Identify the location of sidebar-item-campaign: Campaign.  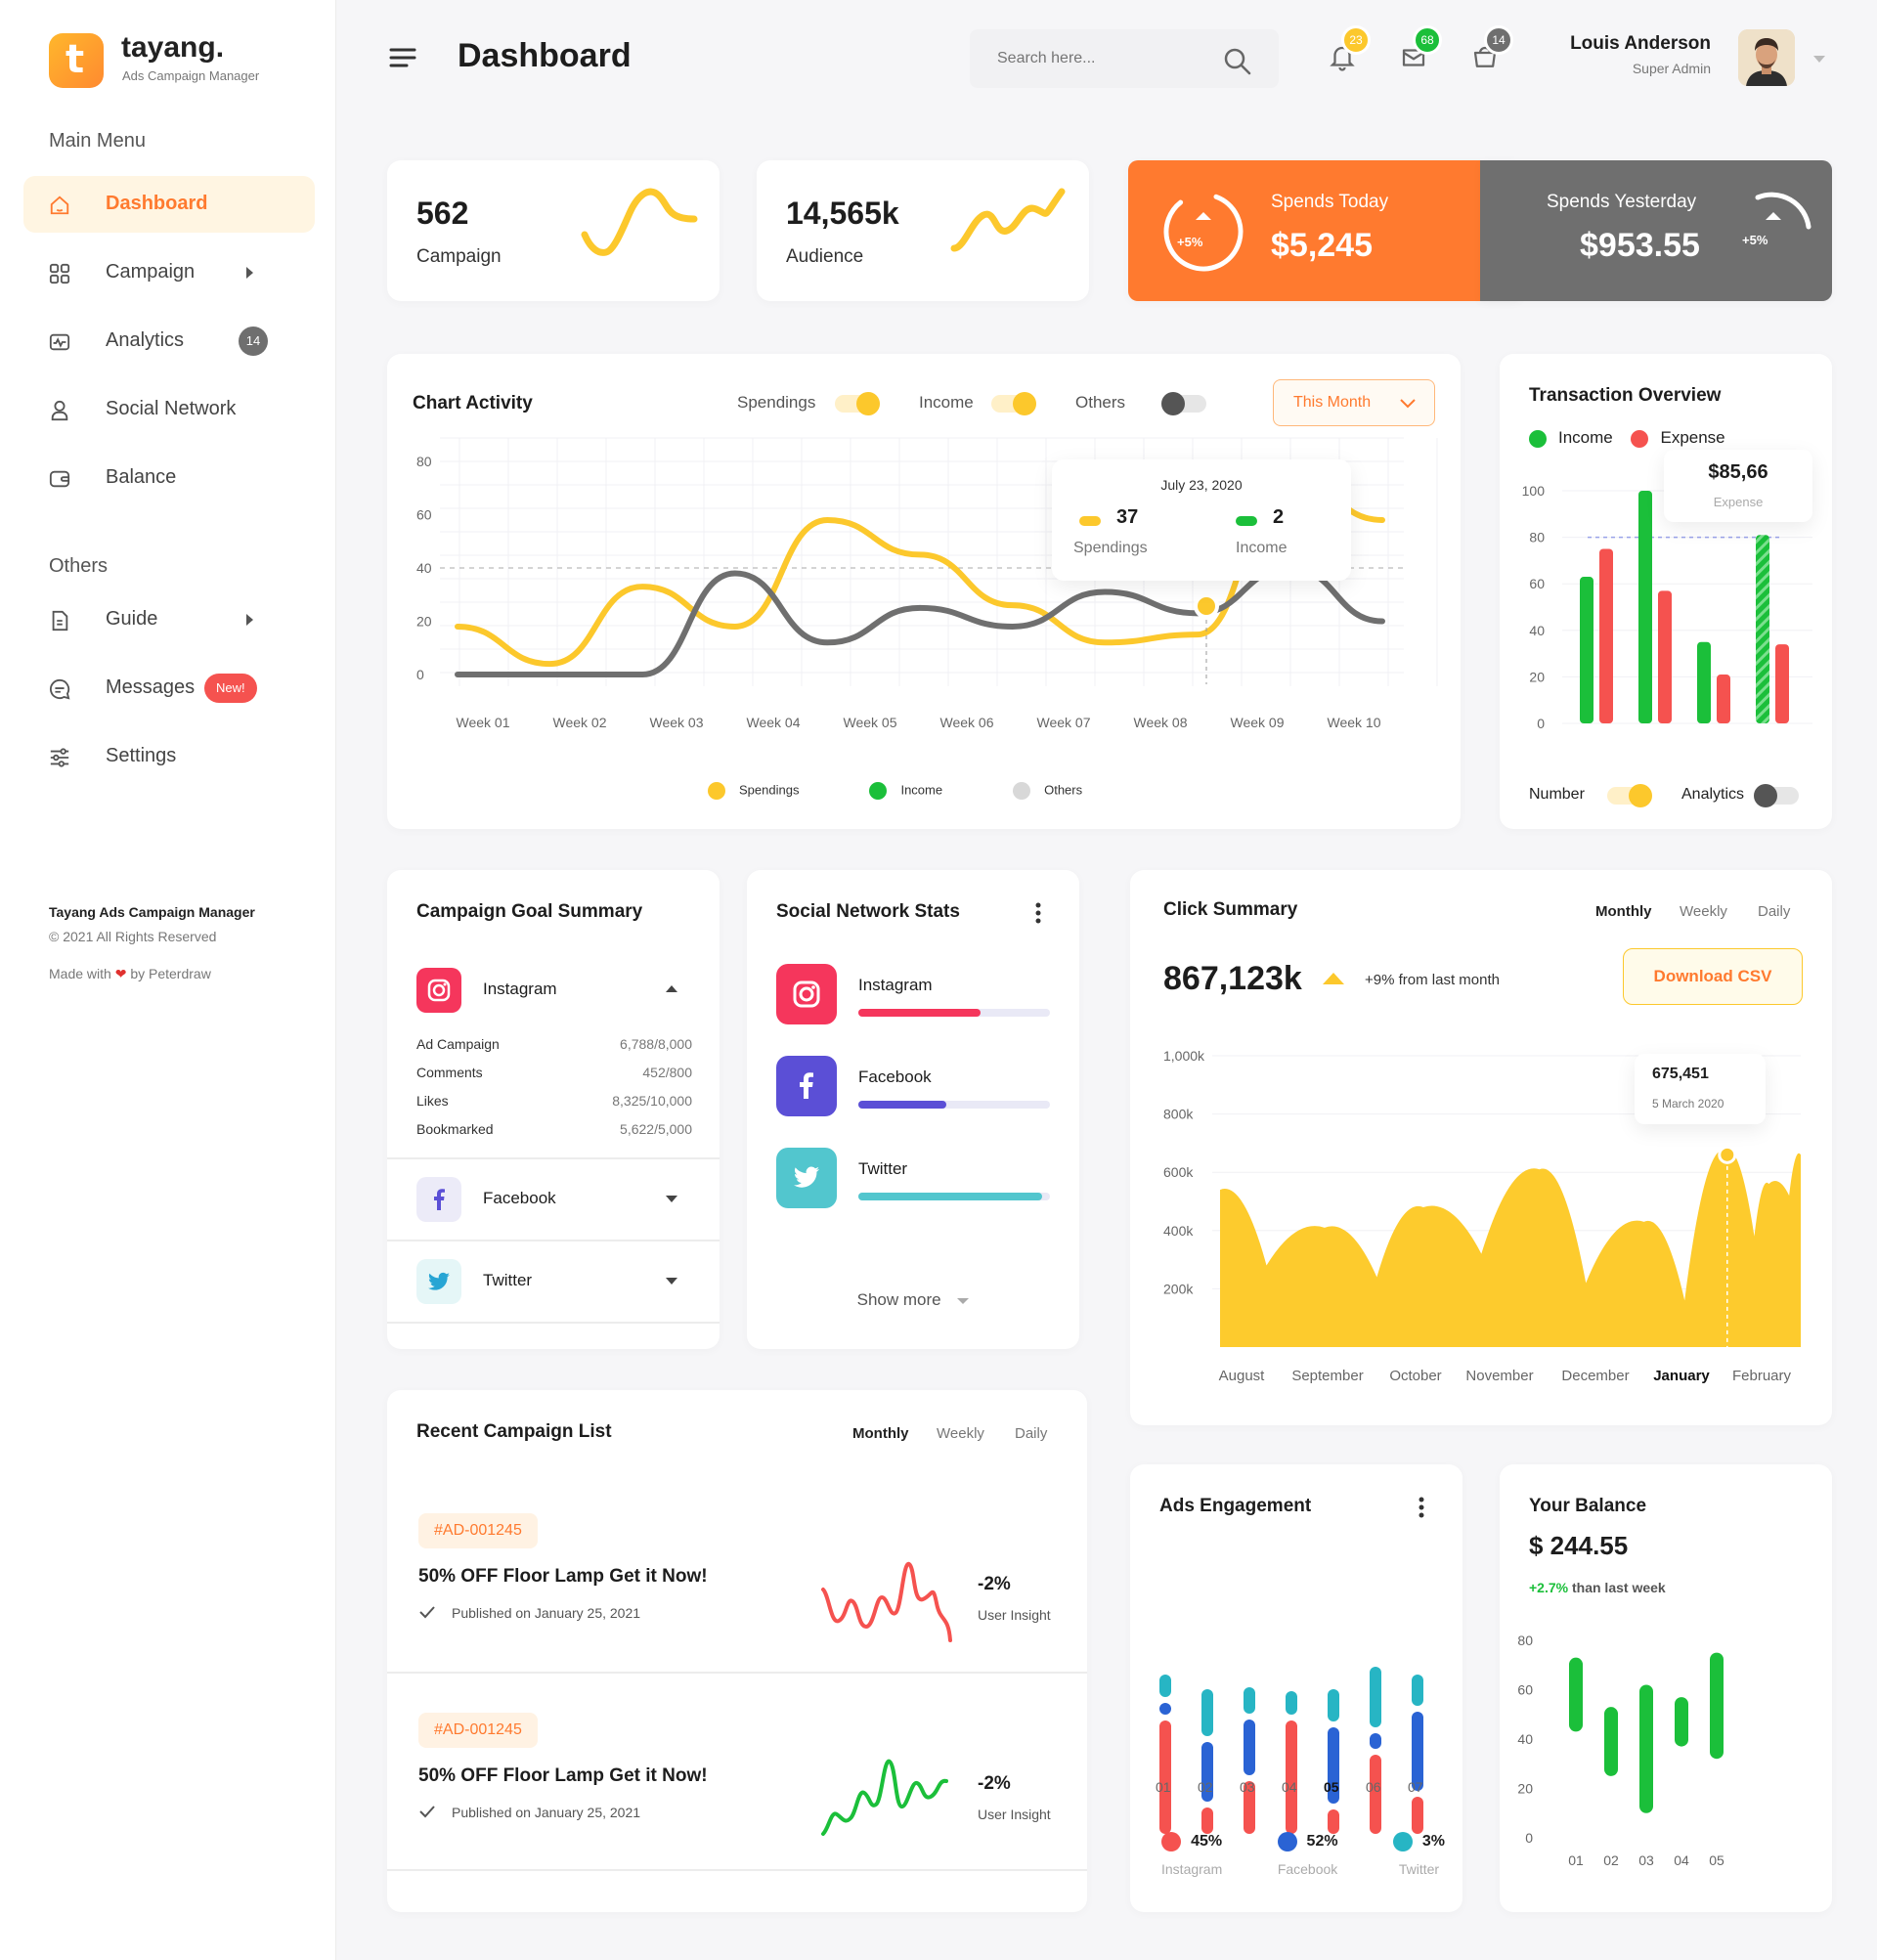
(169, 272).